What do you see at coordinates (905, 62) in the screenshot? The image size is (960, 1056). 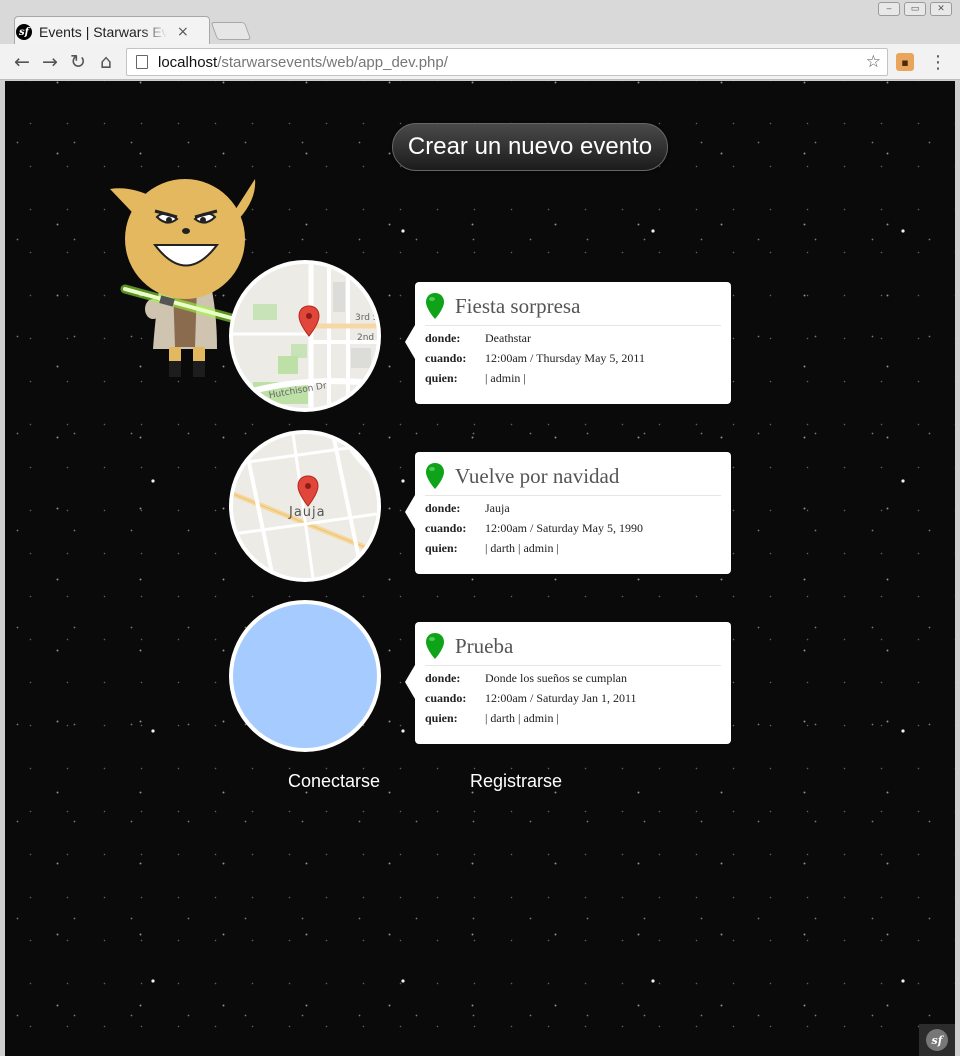 I see `extension-icon: ▪` at bounding box center [905, 62].